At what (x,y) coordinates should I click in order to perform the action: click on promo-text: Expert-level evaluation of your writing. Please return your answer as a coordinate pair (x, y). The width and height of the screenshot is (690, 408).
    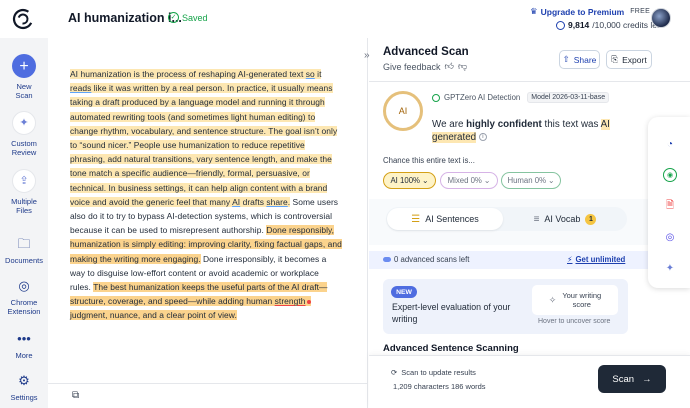
    Looking at the image, I should click on (451, 313).